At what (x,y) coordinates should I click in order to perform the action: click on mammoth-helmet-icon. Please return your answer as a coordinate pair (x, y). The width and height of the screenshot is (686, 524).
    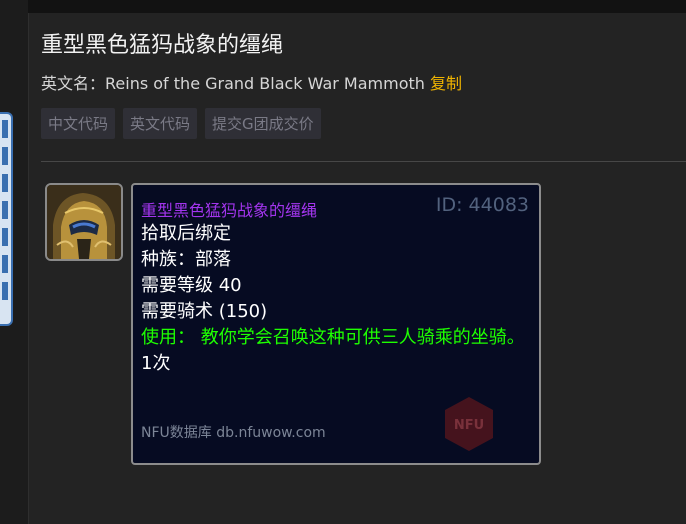
    Looking at the image, I should click on (84, 222).